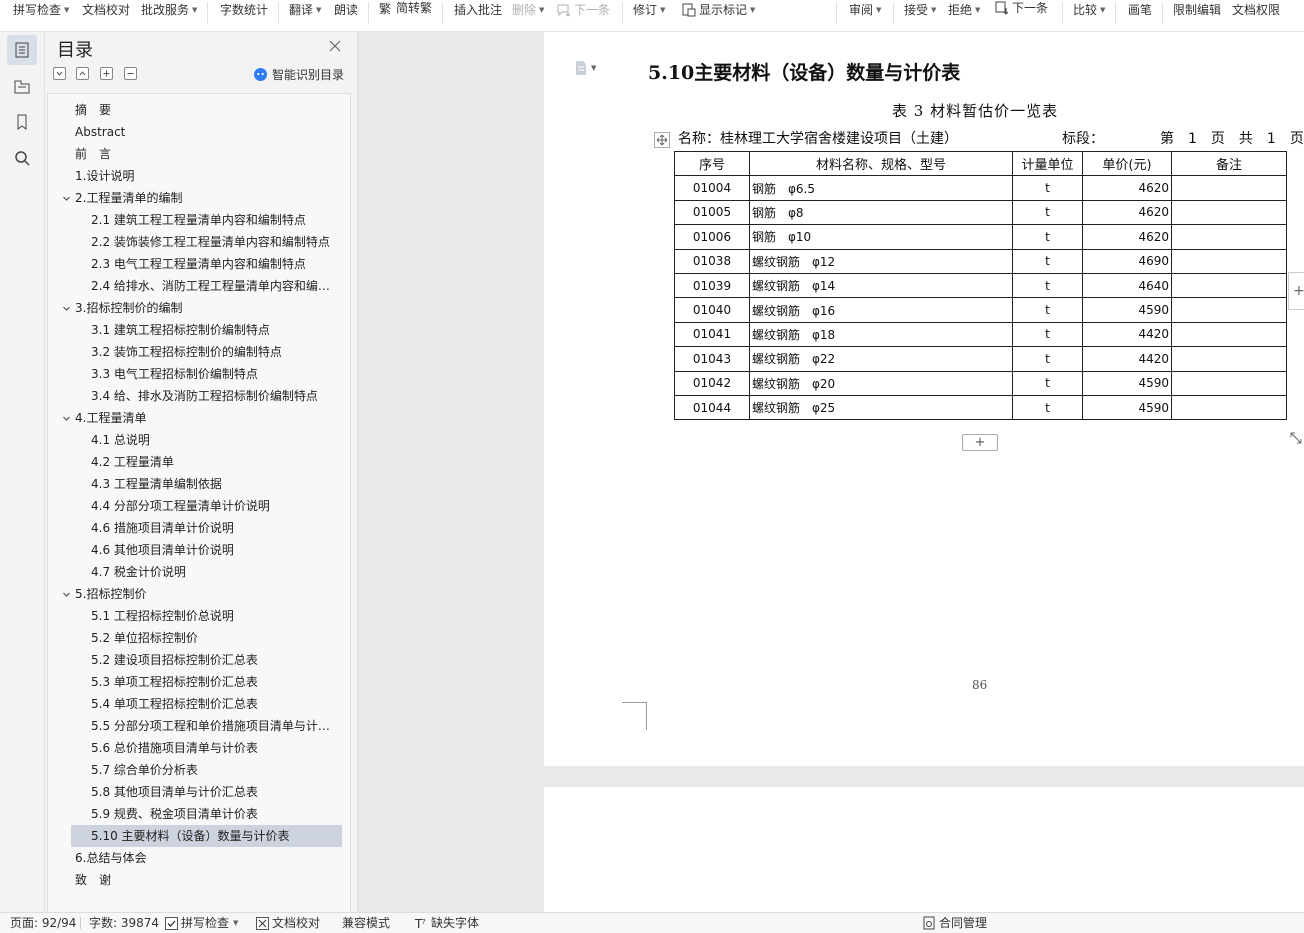 The height and width of the screenshot is (933, 1304). Describe the element at coordinates (41, 10) in the screenshot. I see `spell-check-menu: 拼写检查 ▼` at that location.